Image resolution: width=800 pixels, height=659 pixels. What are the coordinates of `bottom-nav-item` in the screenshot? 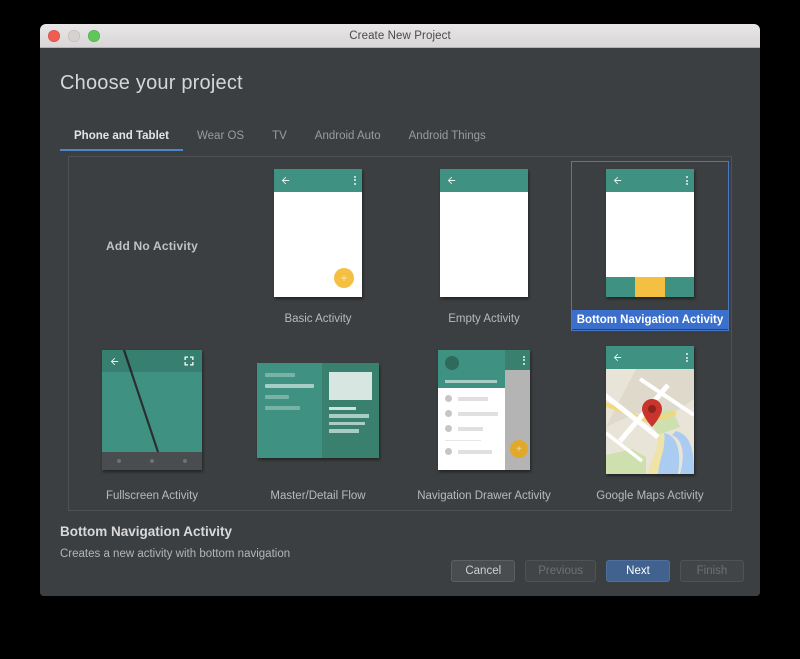 It's located at (679, 287).